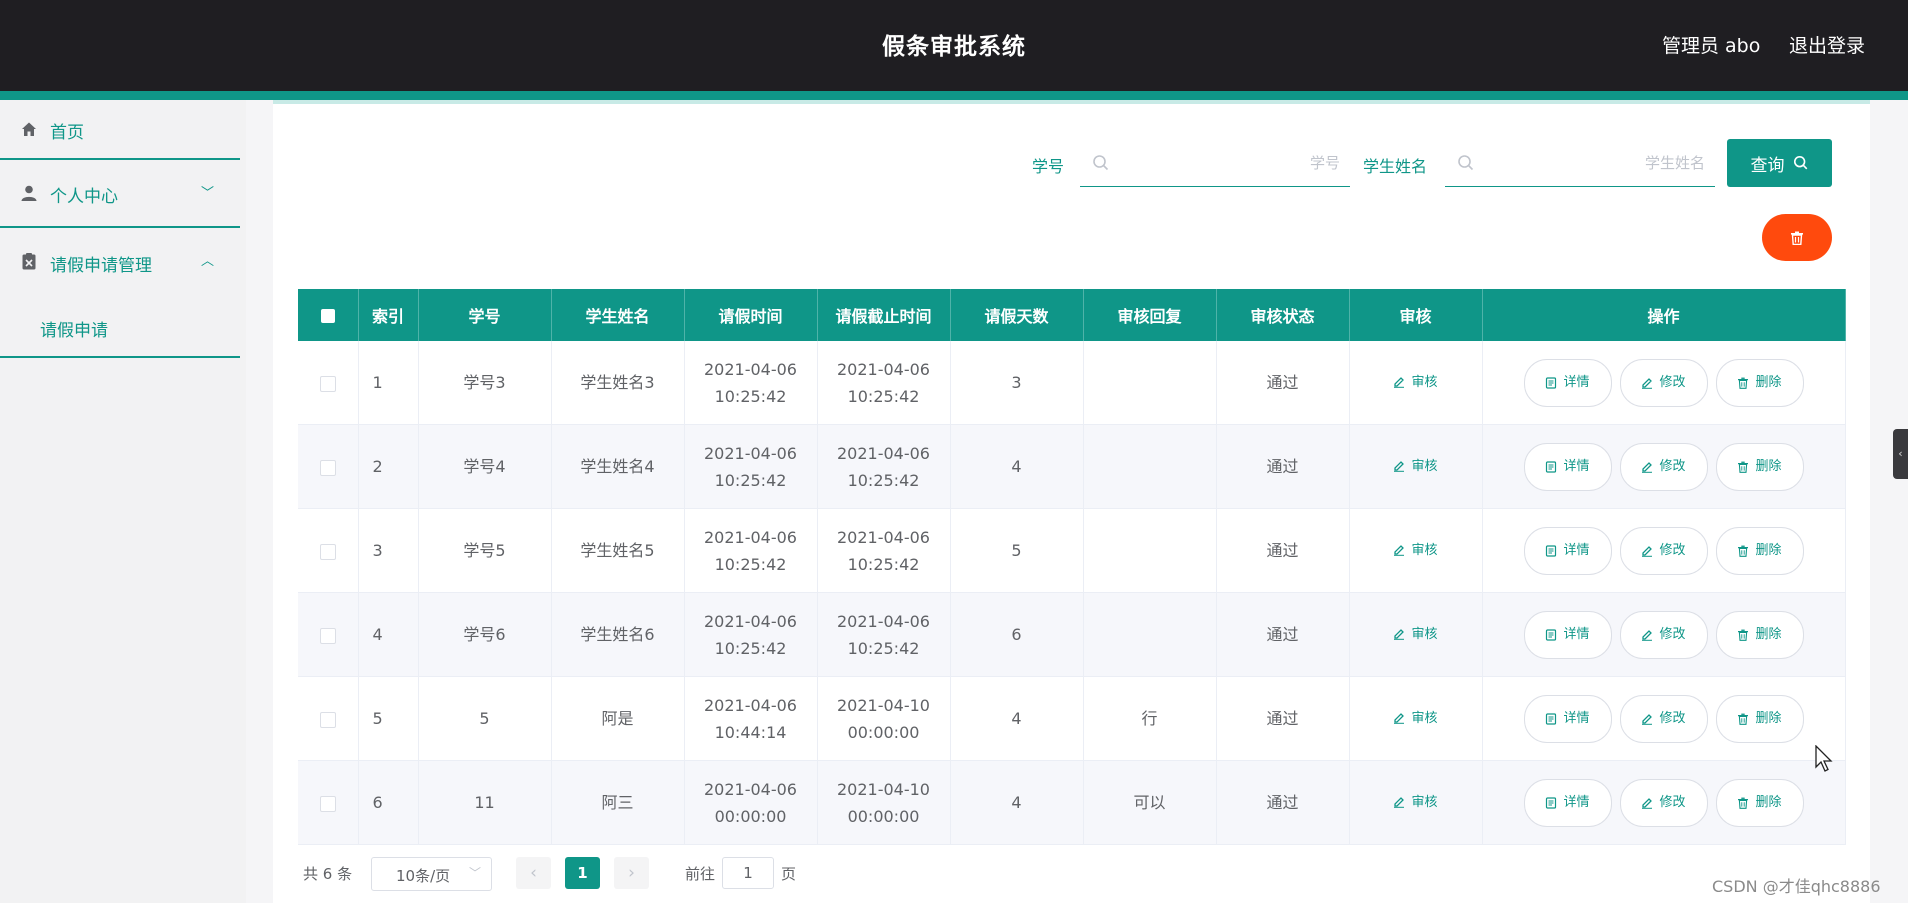  What do you see at coordinates (485, 466) in the screenshot?
I see `student-id-cell: 学号4` at bounding box center [485, 466].